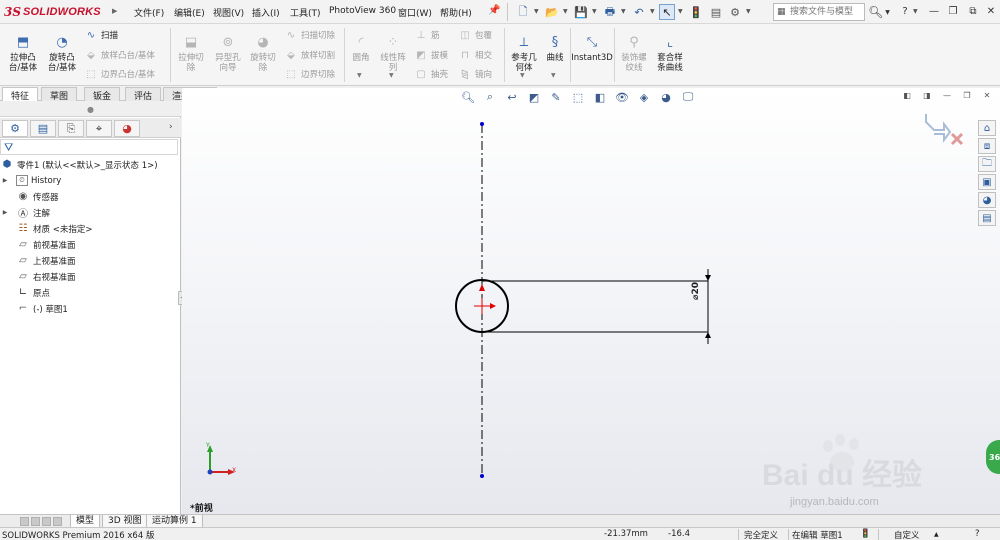  What do you see at coordinates (305, 12) in the screenshot?
I see `menu-tools: 工具(T)` at bounding box center [305, 12].